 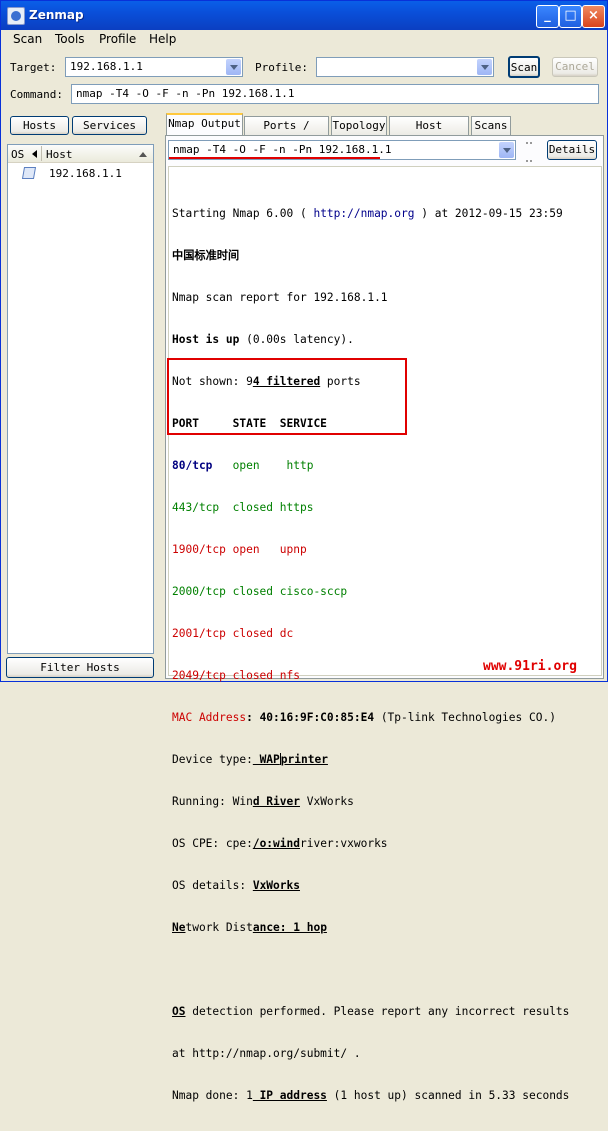 I want to click on network-distance-value: ance: 1 hop, so click(x=289, y=927).